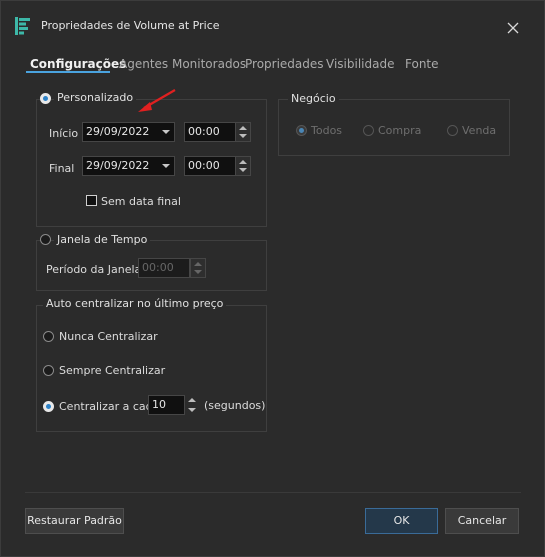 The width and height of the screenshot is (545, 557). Describe the element at coordinates (62, 168) in the screenshot. I see `final-label: Final` at that location.